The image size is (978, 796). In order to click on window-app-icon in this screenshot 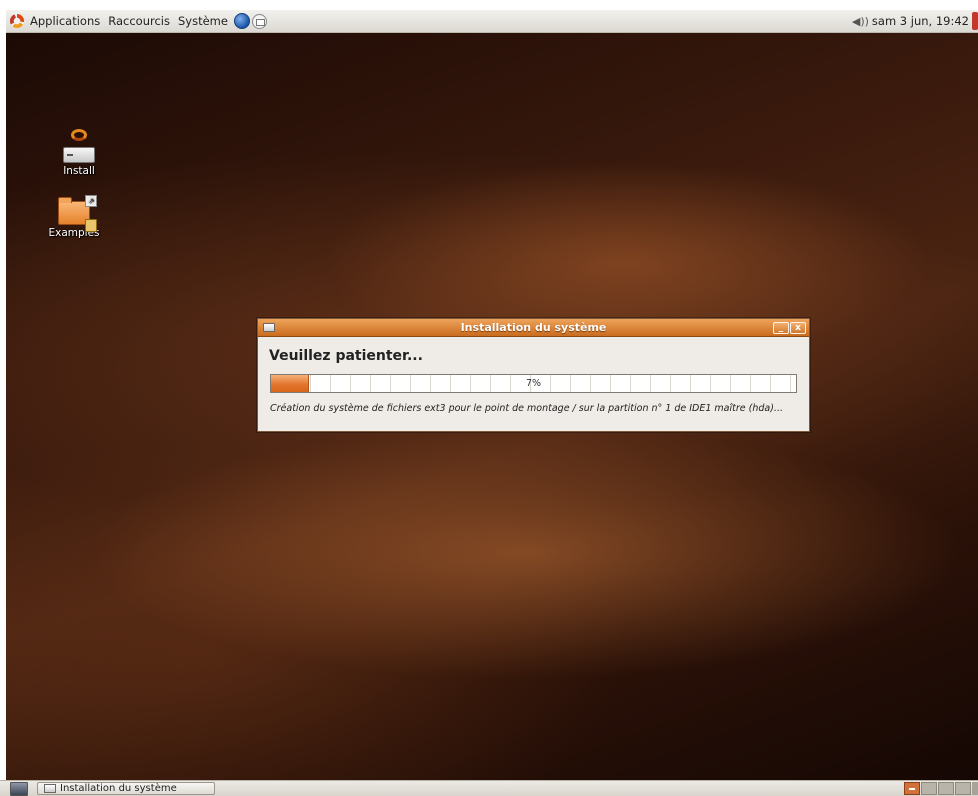, I will do `click(50, 788)`.